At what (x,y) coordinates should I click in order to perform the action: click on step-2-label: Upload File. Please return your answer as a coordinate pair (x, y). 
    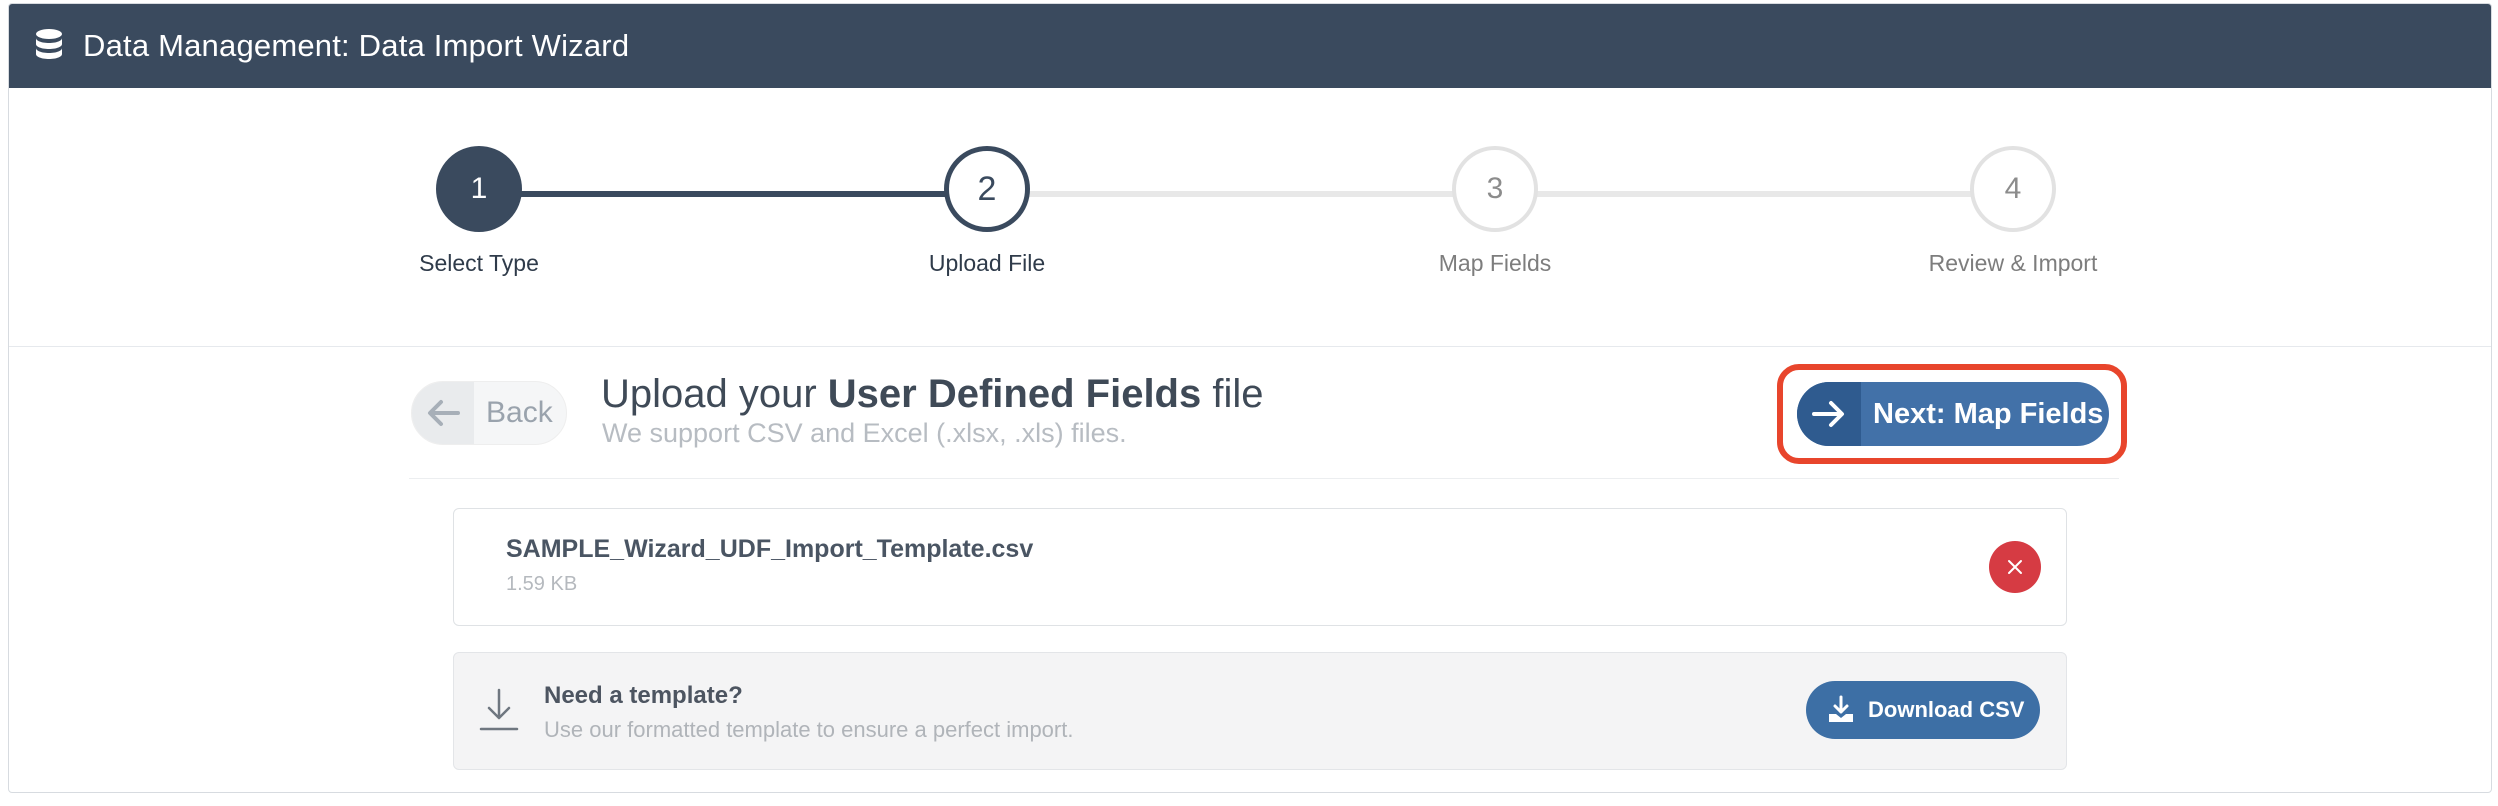
    Looking at the image, I should click on (987, 263).